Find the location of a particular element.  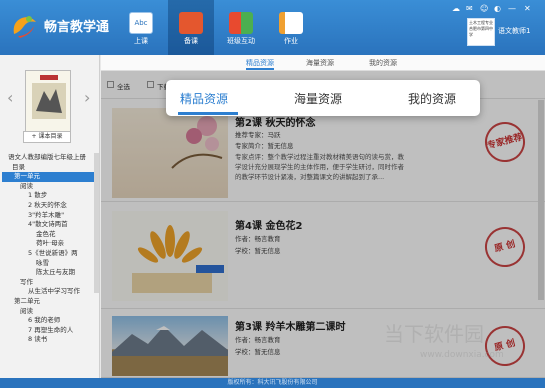

nav-homework-button: 作业 is located at coordinates (291, 27).